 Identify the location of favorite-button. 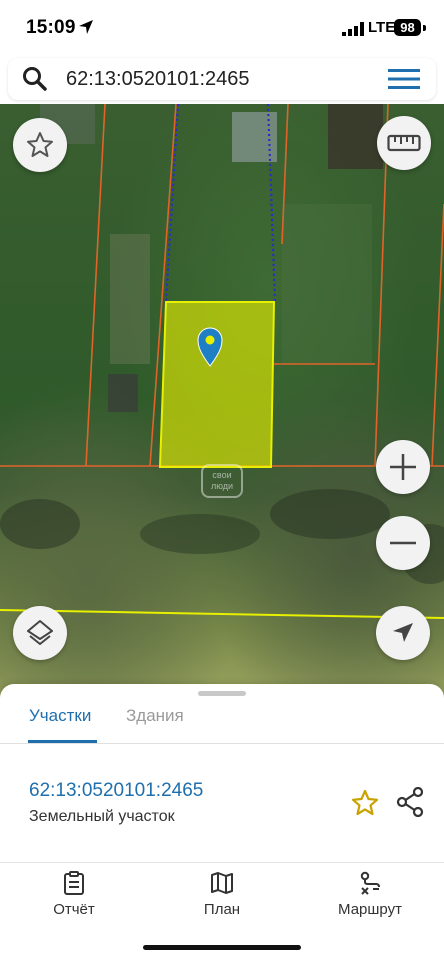
(40, 145).